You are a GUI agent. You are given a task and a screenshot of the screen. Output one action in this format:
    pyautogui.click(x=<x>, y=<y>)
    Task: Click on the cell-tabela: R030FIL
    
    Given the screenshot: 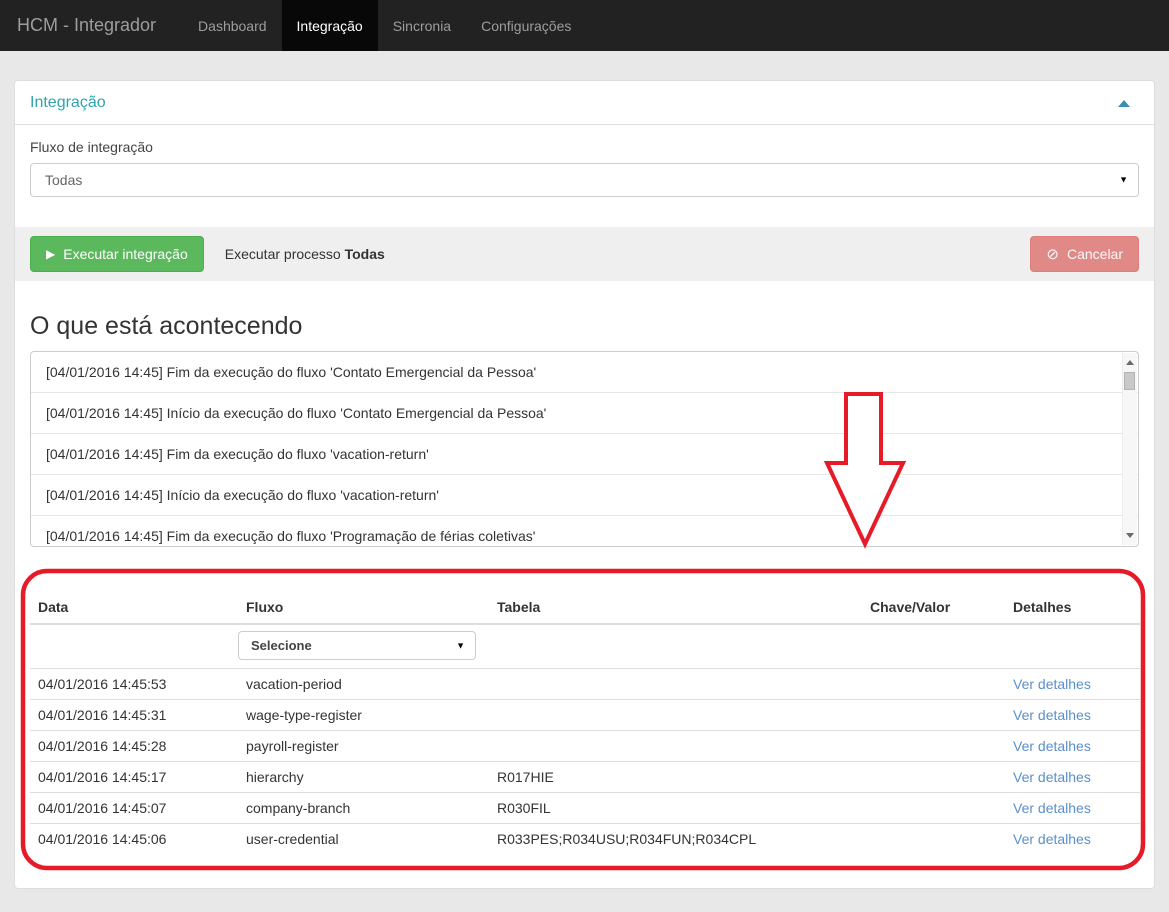 What is the action you would take?
    pyautogui.click(x=675, y=808)
    